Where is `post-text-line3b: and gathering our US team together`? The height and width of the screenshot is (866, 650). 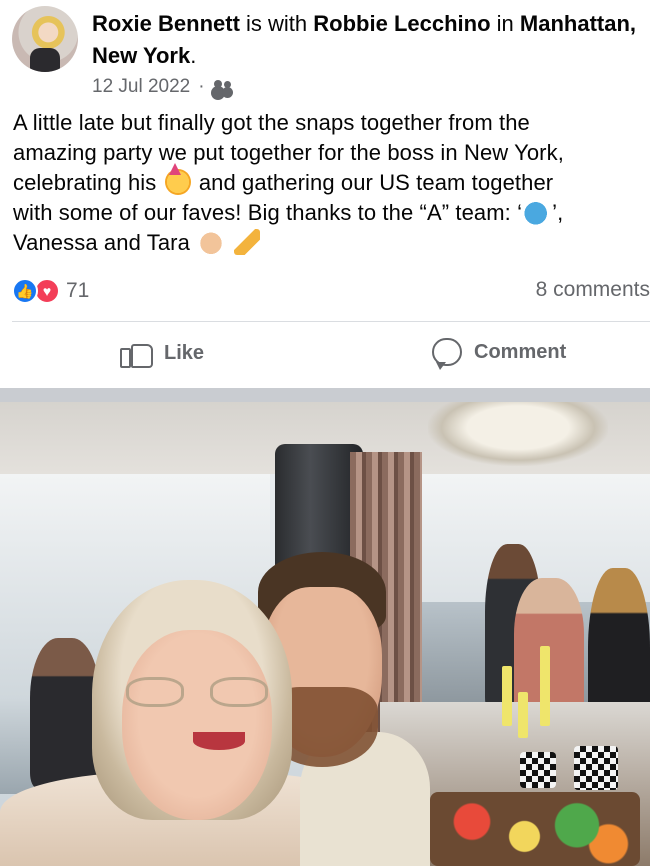 post-text-line3b: and gathering our US team together is located at coordinates (376, 182).